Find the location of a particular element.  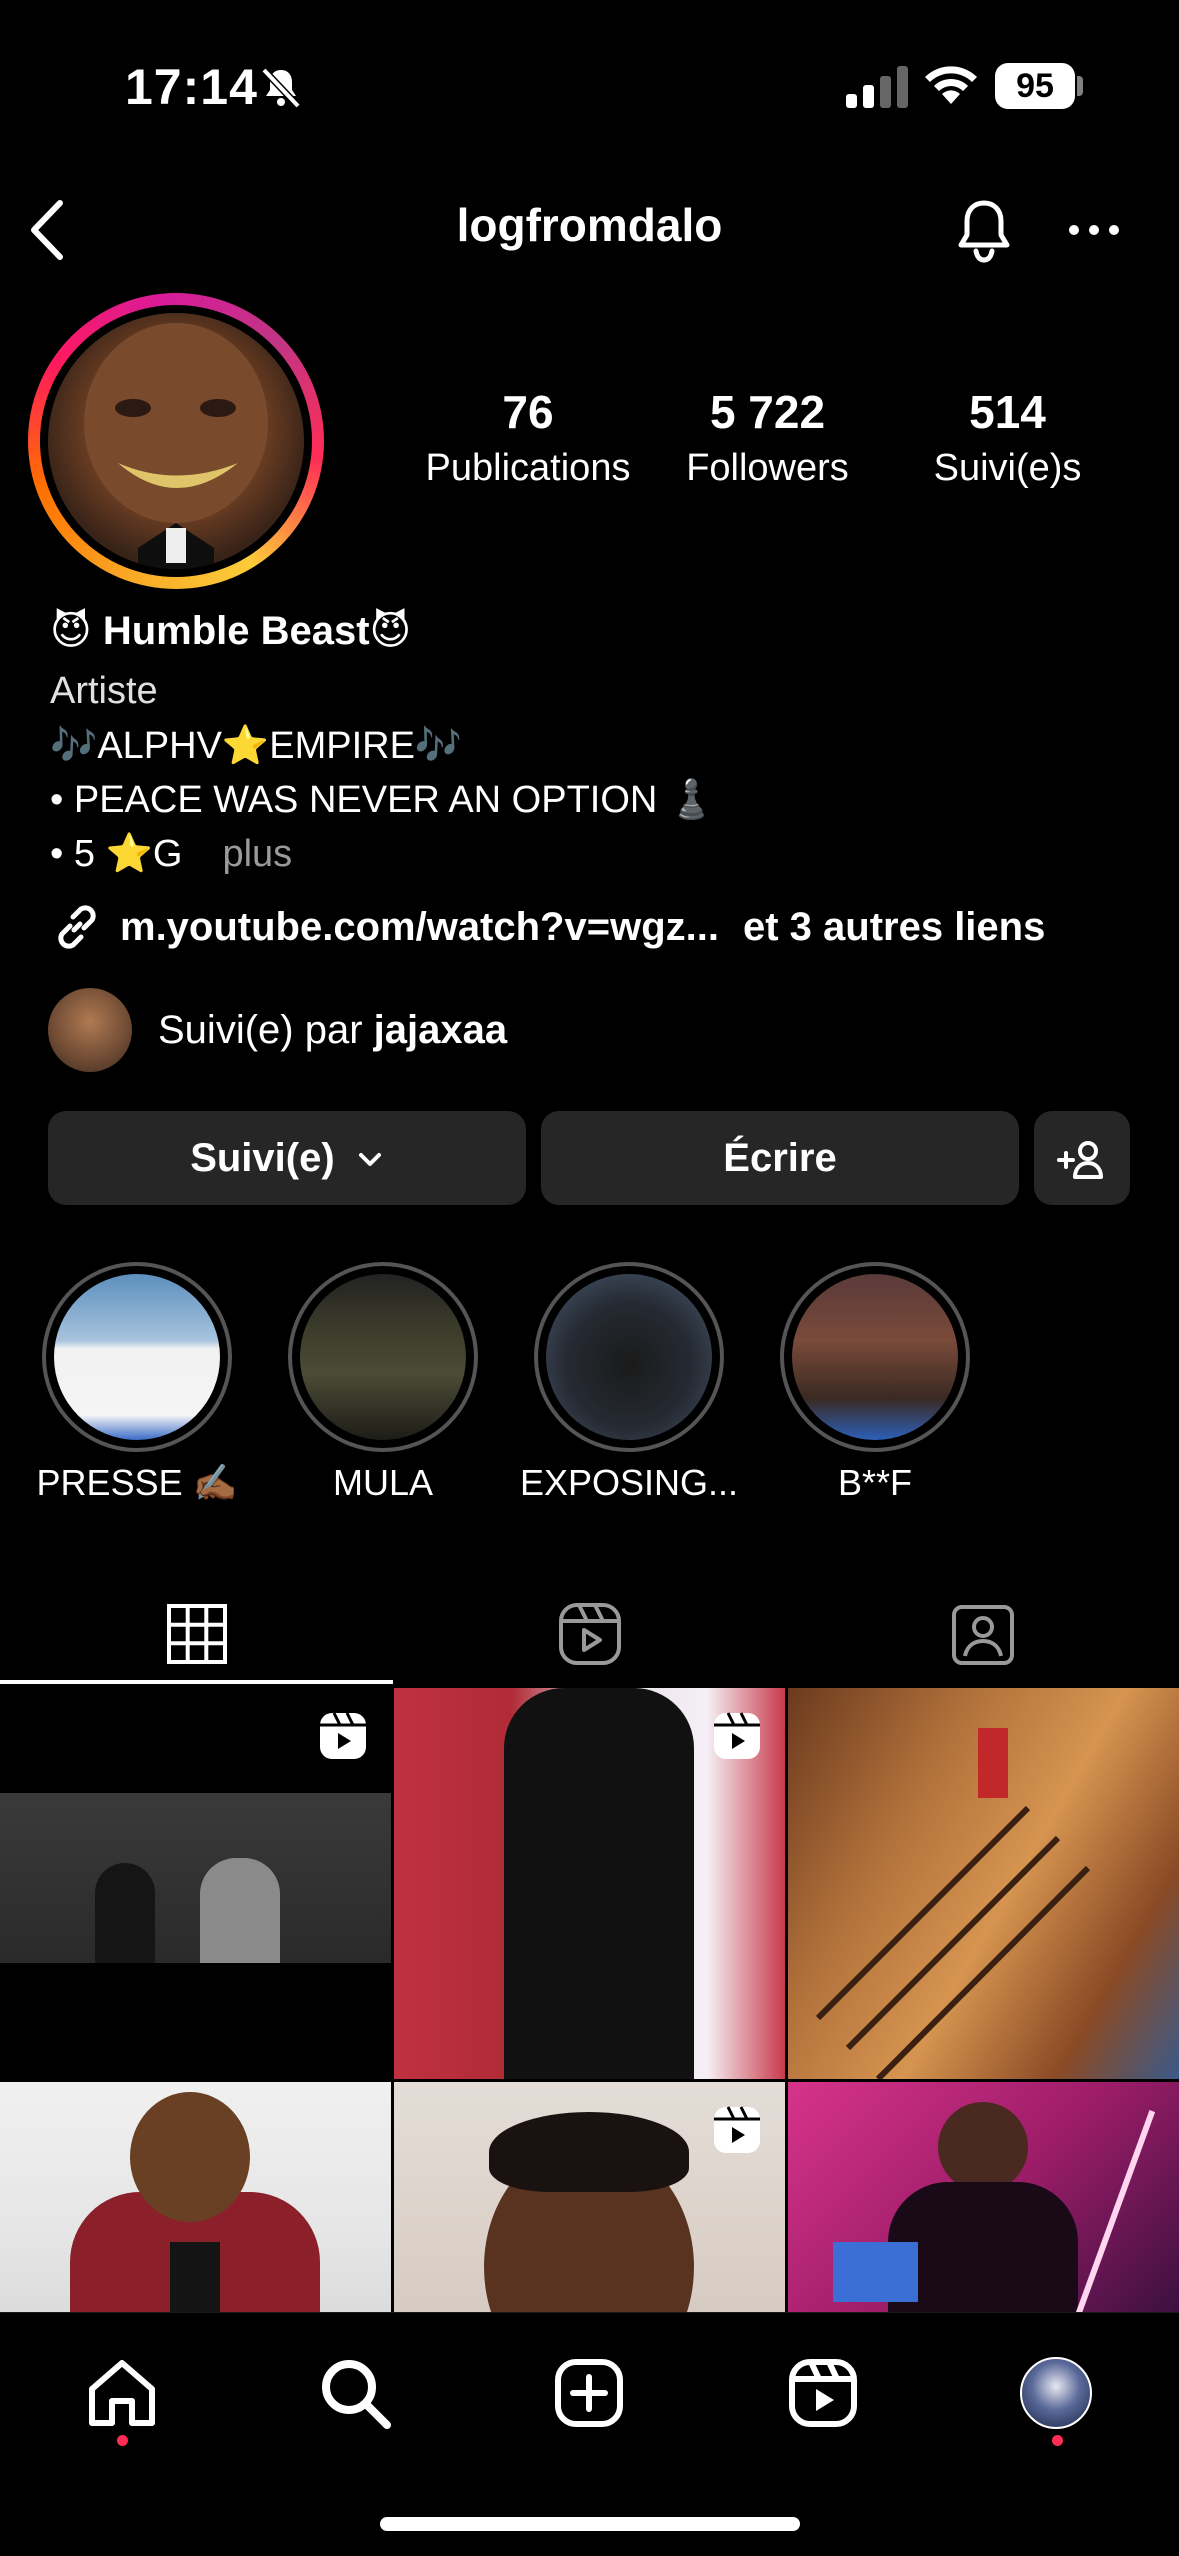

home-icon is located at coordinates (122, 2393).